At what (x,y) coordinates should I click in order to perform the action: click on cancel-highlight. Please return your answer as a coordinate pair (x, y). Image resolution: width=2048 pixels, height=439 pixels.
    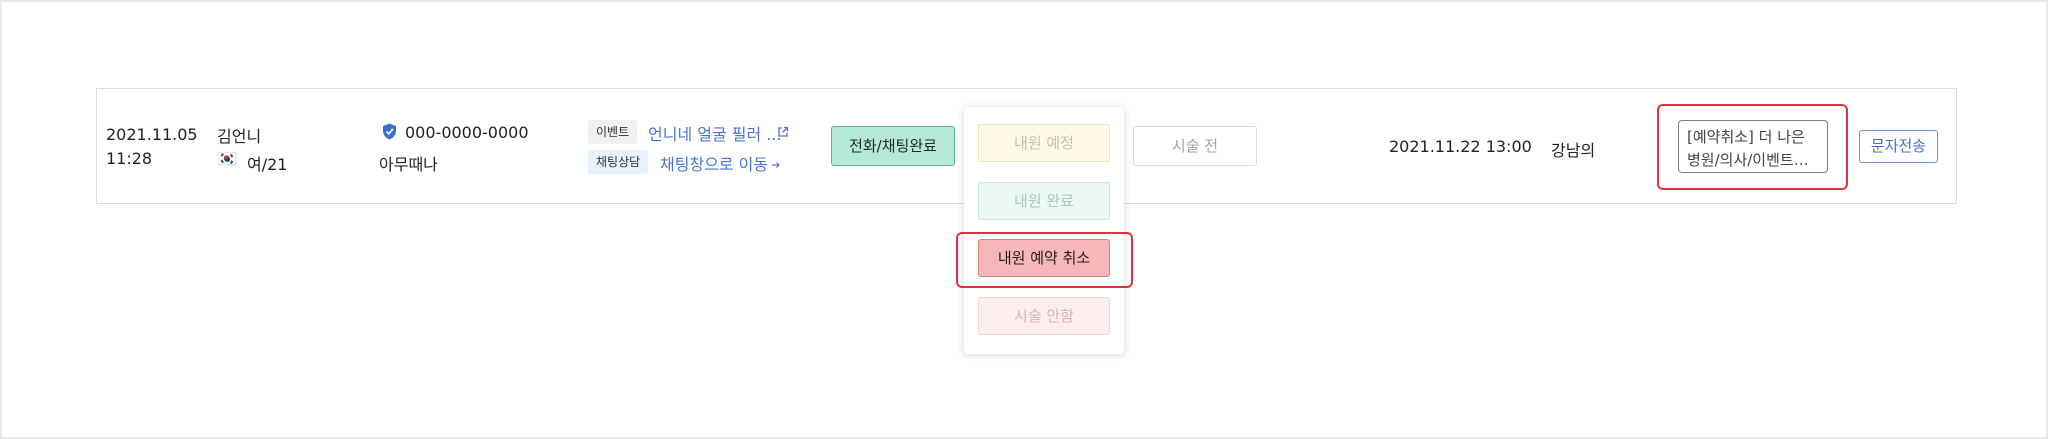
    Looking at the image, I should click on (1044, 260).